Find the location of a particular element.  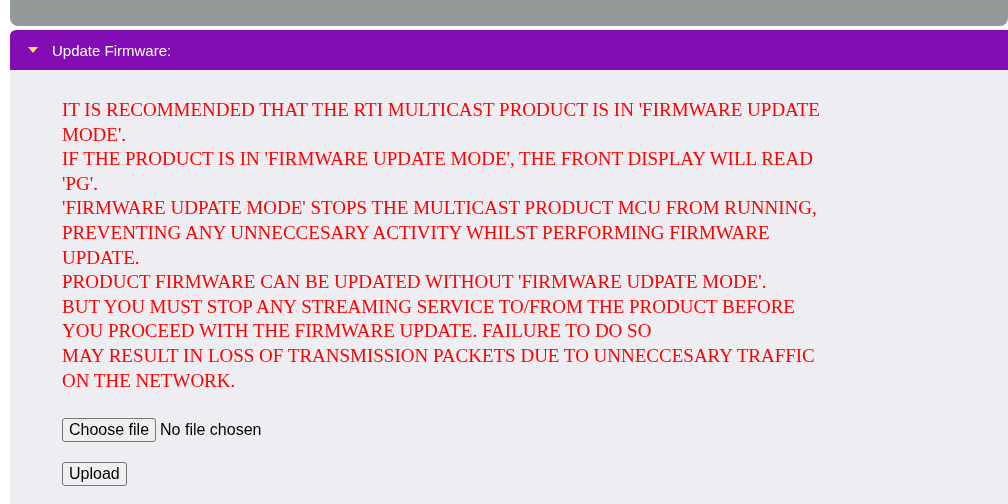

collapsed-section-header is located at coordinates (509, 13).